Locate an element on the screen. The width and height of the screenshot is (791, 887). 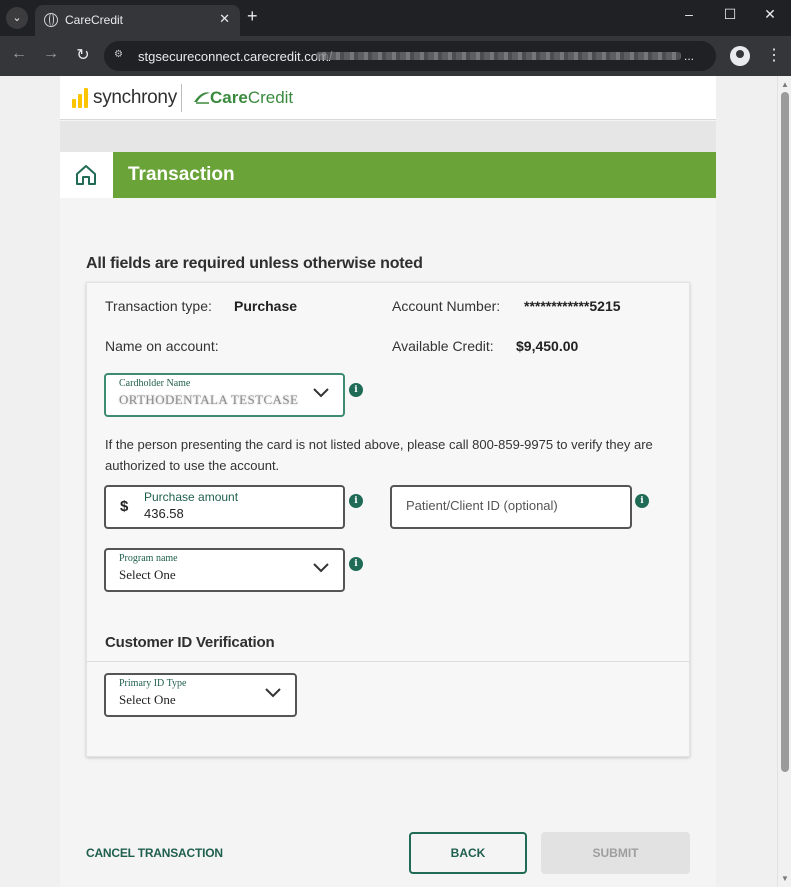
transaction-type-label: Transaction type: is located at coordinates (158, 306).